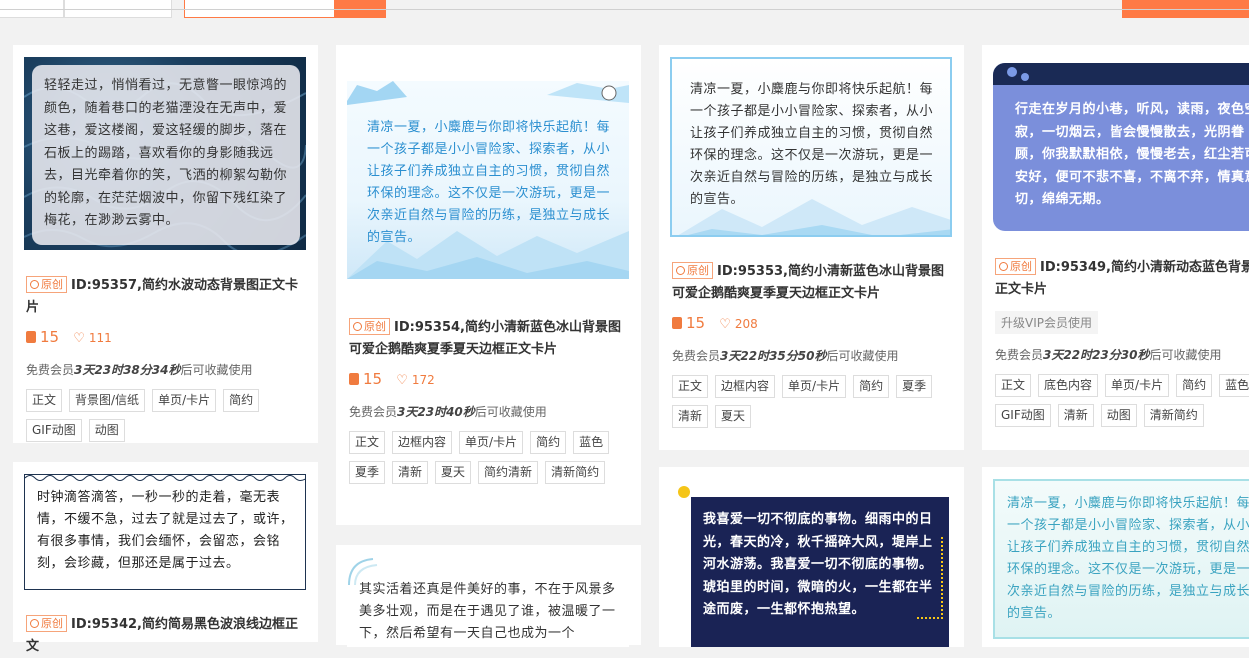  What do you see at coordinates (100, 338) in the screenshot?
I see `like-count: 111` at bounding box center [100, 338].